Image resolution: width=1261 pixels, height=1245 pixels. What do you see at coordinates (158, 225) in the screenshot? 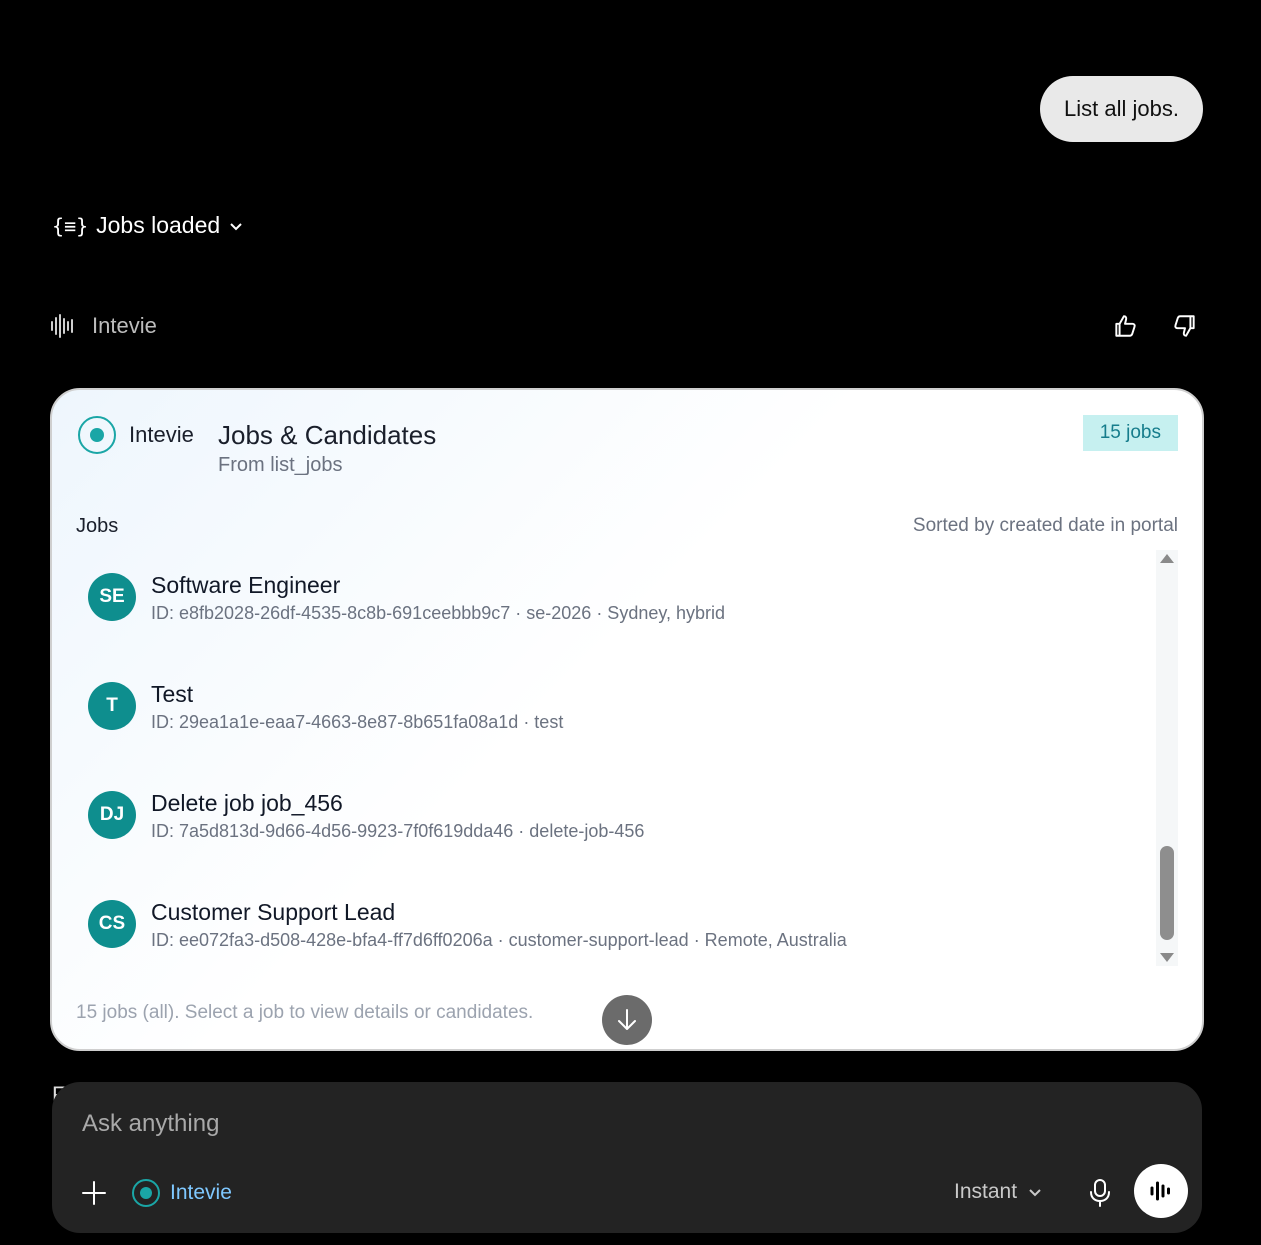
I see `tool-status-label: Jobs loaded` at bounding box center [158, 225].